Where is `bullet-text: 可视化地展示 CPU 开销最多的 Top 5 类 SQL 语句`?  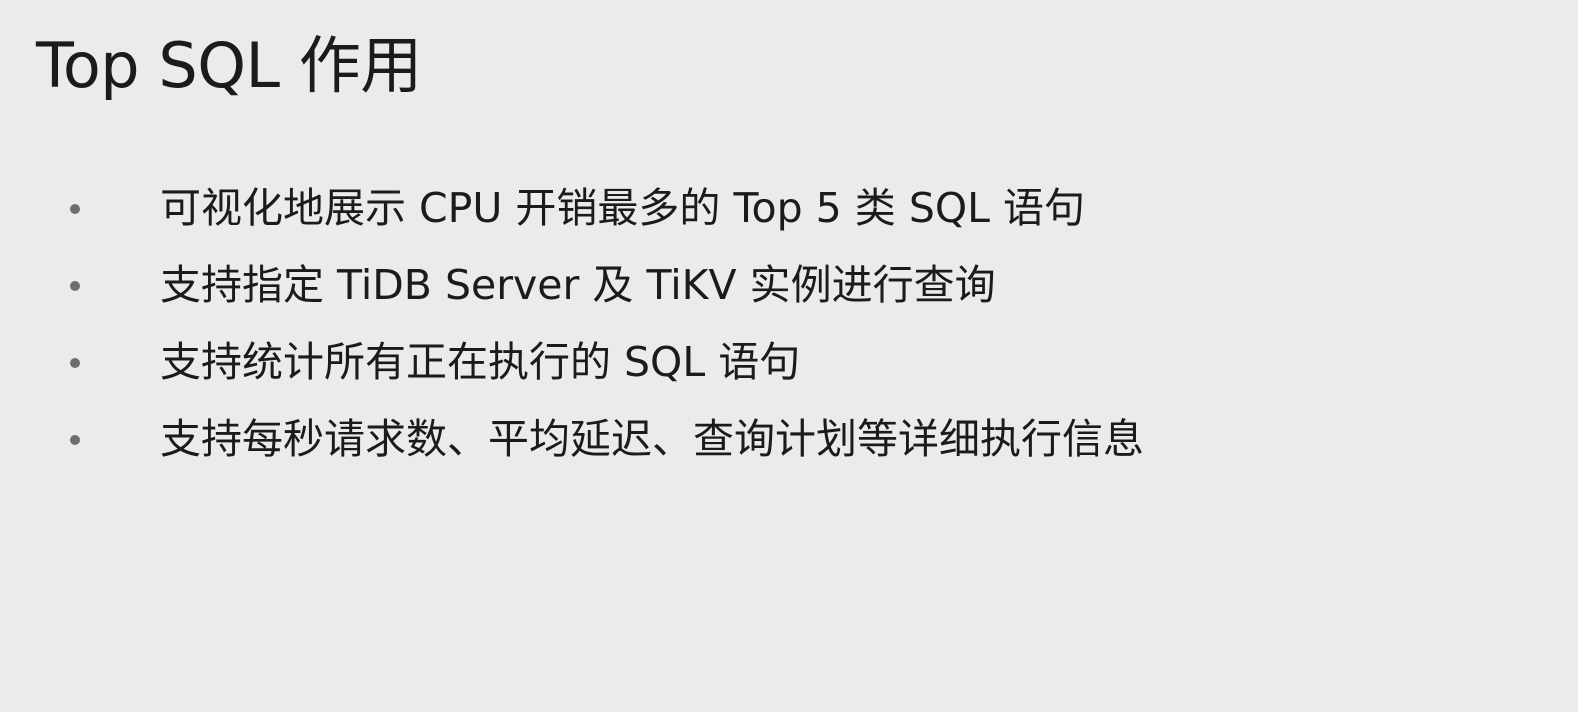
bullet-text: 可视化地展示 CPU 开销最多的 Top 5 类 SQL 语句 is located at coordinates (623, 208).